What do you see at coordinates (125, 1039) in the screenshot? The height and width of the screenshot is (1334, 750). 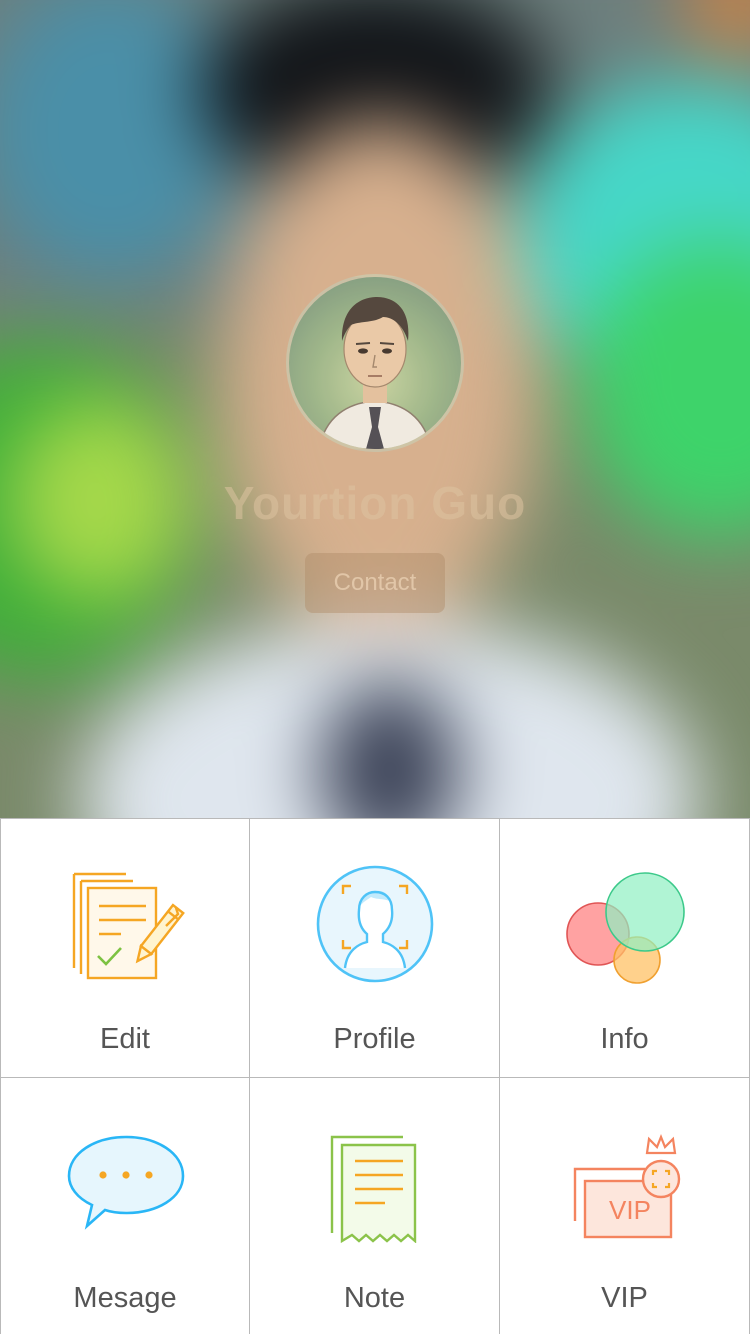 I see `menu-item-label: Edit` at bounding box center [125, 1039].